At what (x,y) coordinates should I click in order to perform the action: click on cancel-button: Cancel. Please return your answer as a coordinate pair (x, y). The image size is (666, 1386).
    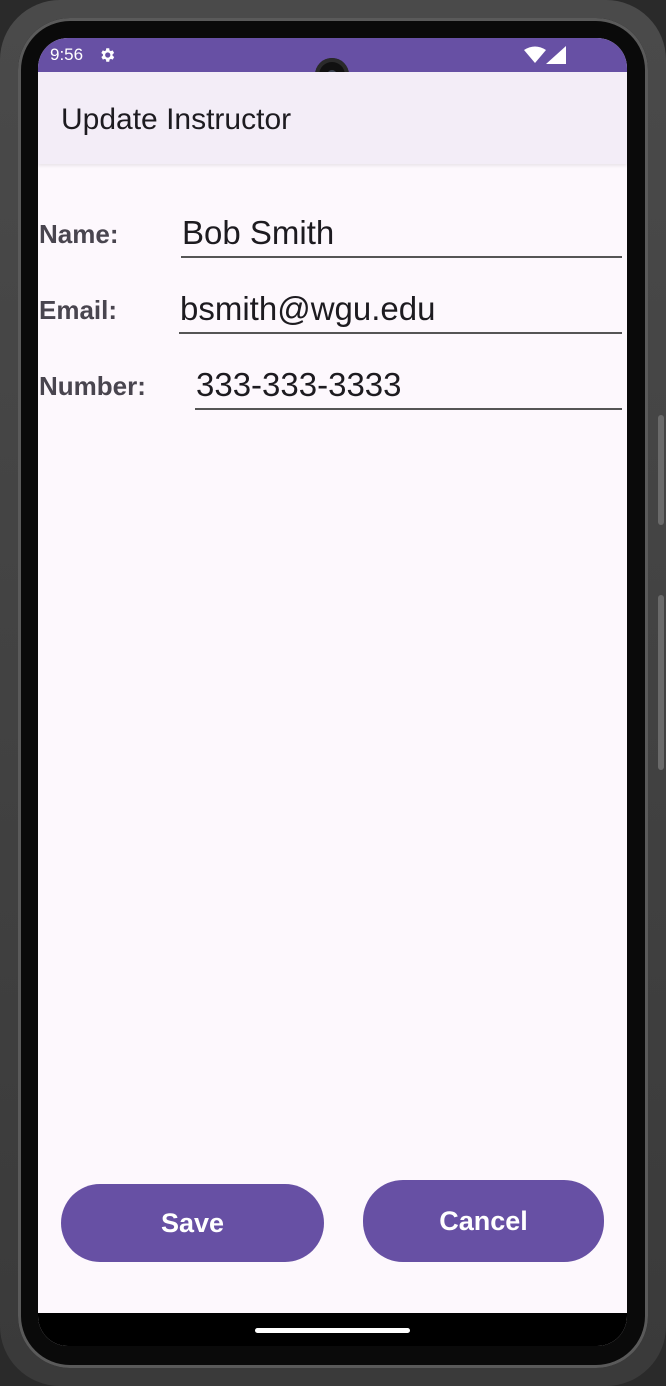
    Looking at the image, I should click on (483, 1221).